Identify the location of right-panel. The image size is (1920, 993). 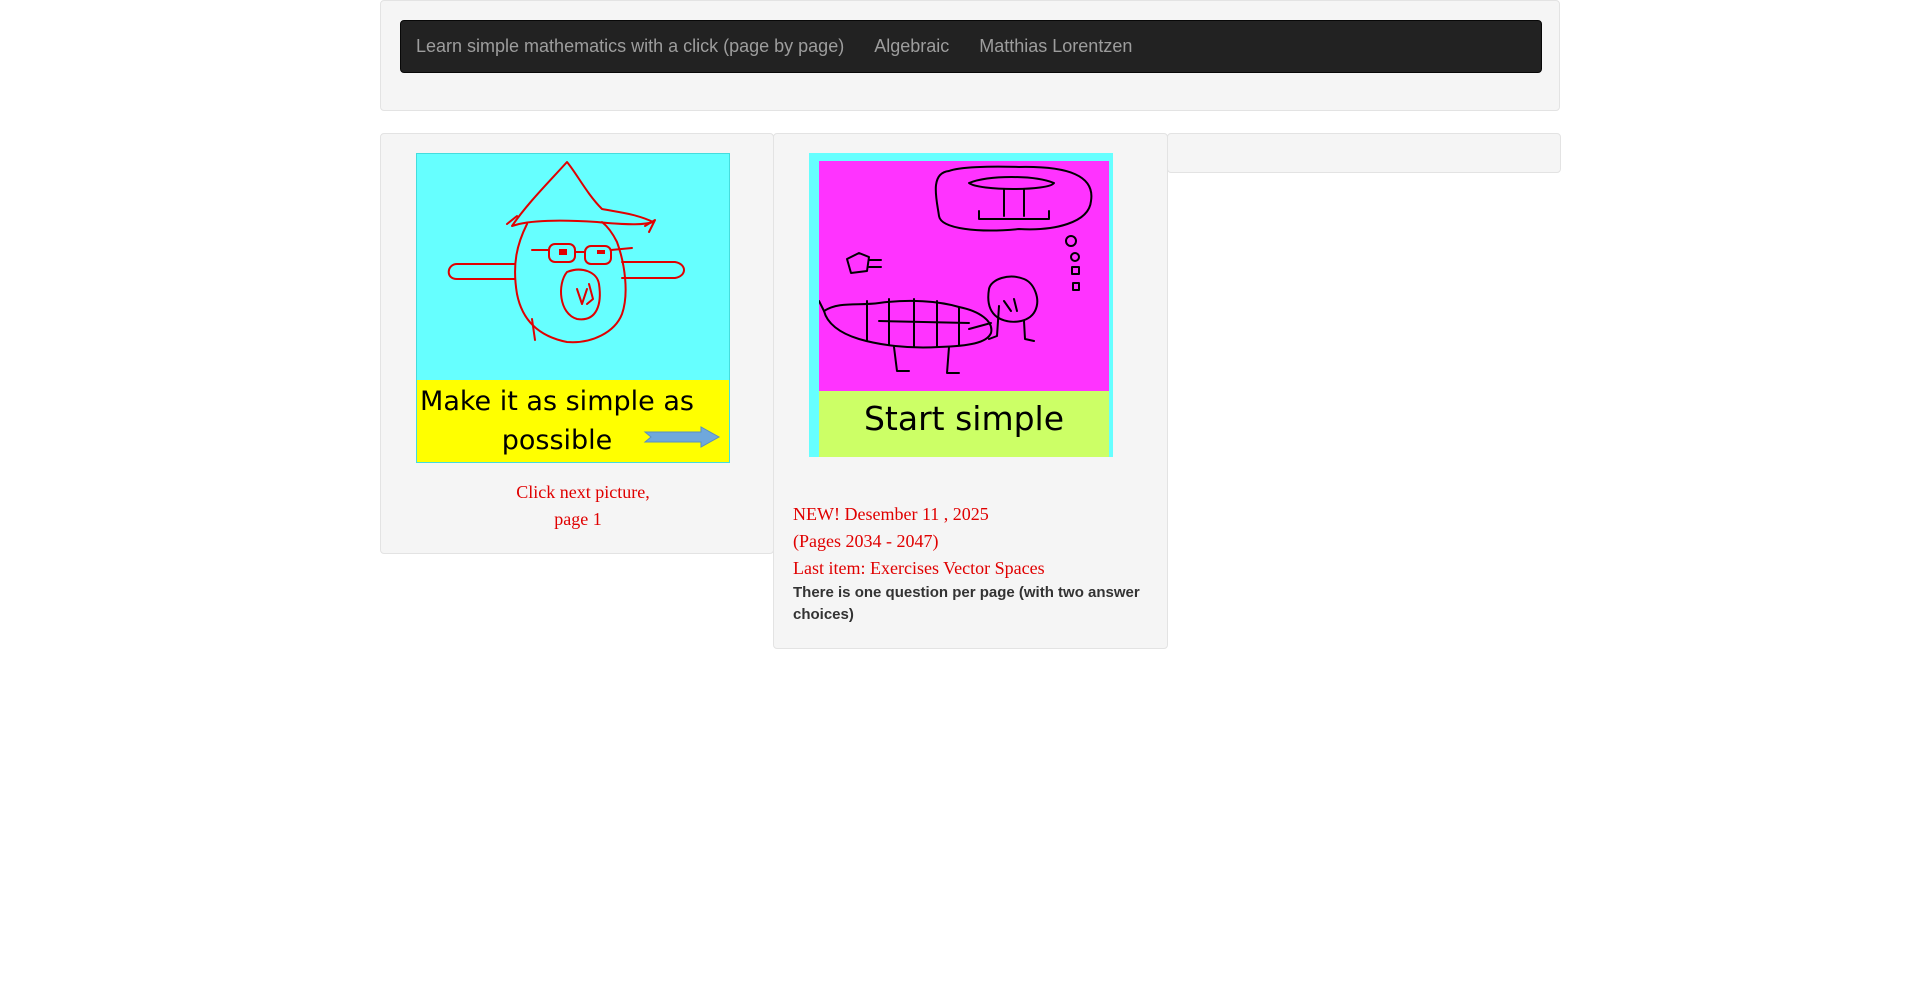
(1364, 153).